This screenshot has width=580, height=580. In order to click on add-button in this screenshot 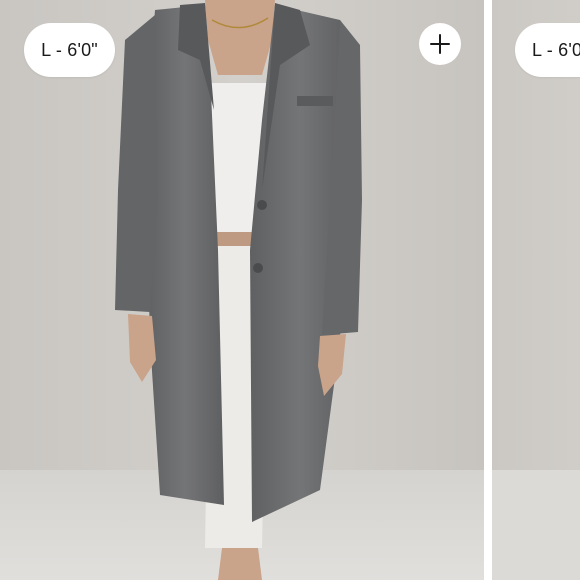, I will do `click(440, 44)`.